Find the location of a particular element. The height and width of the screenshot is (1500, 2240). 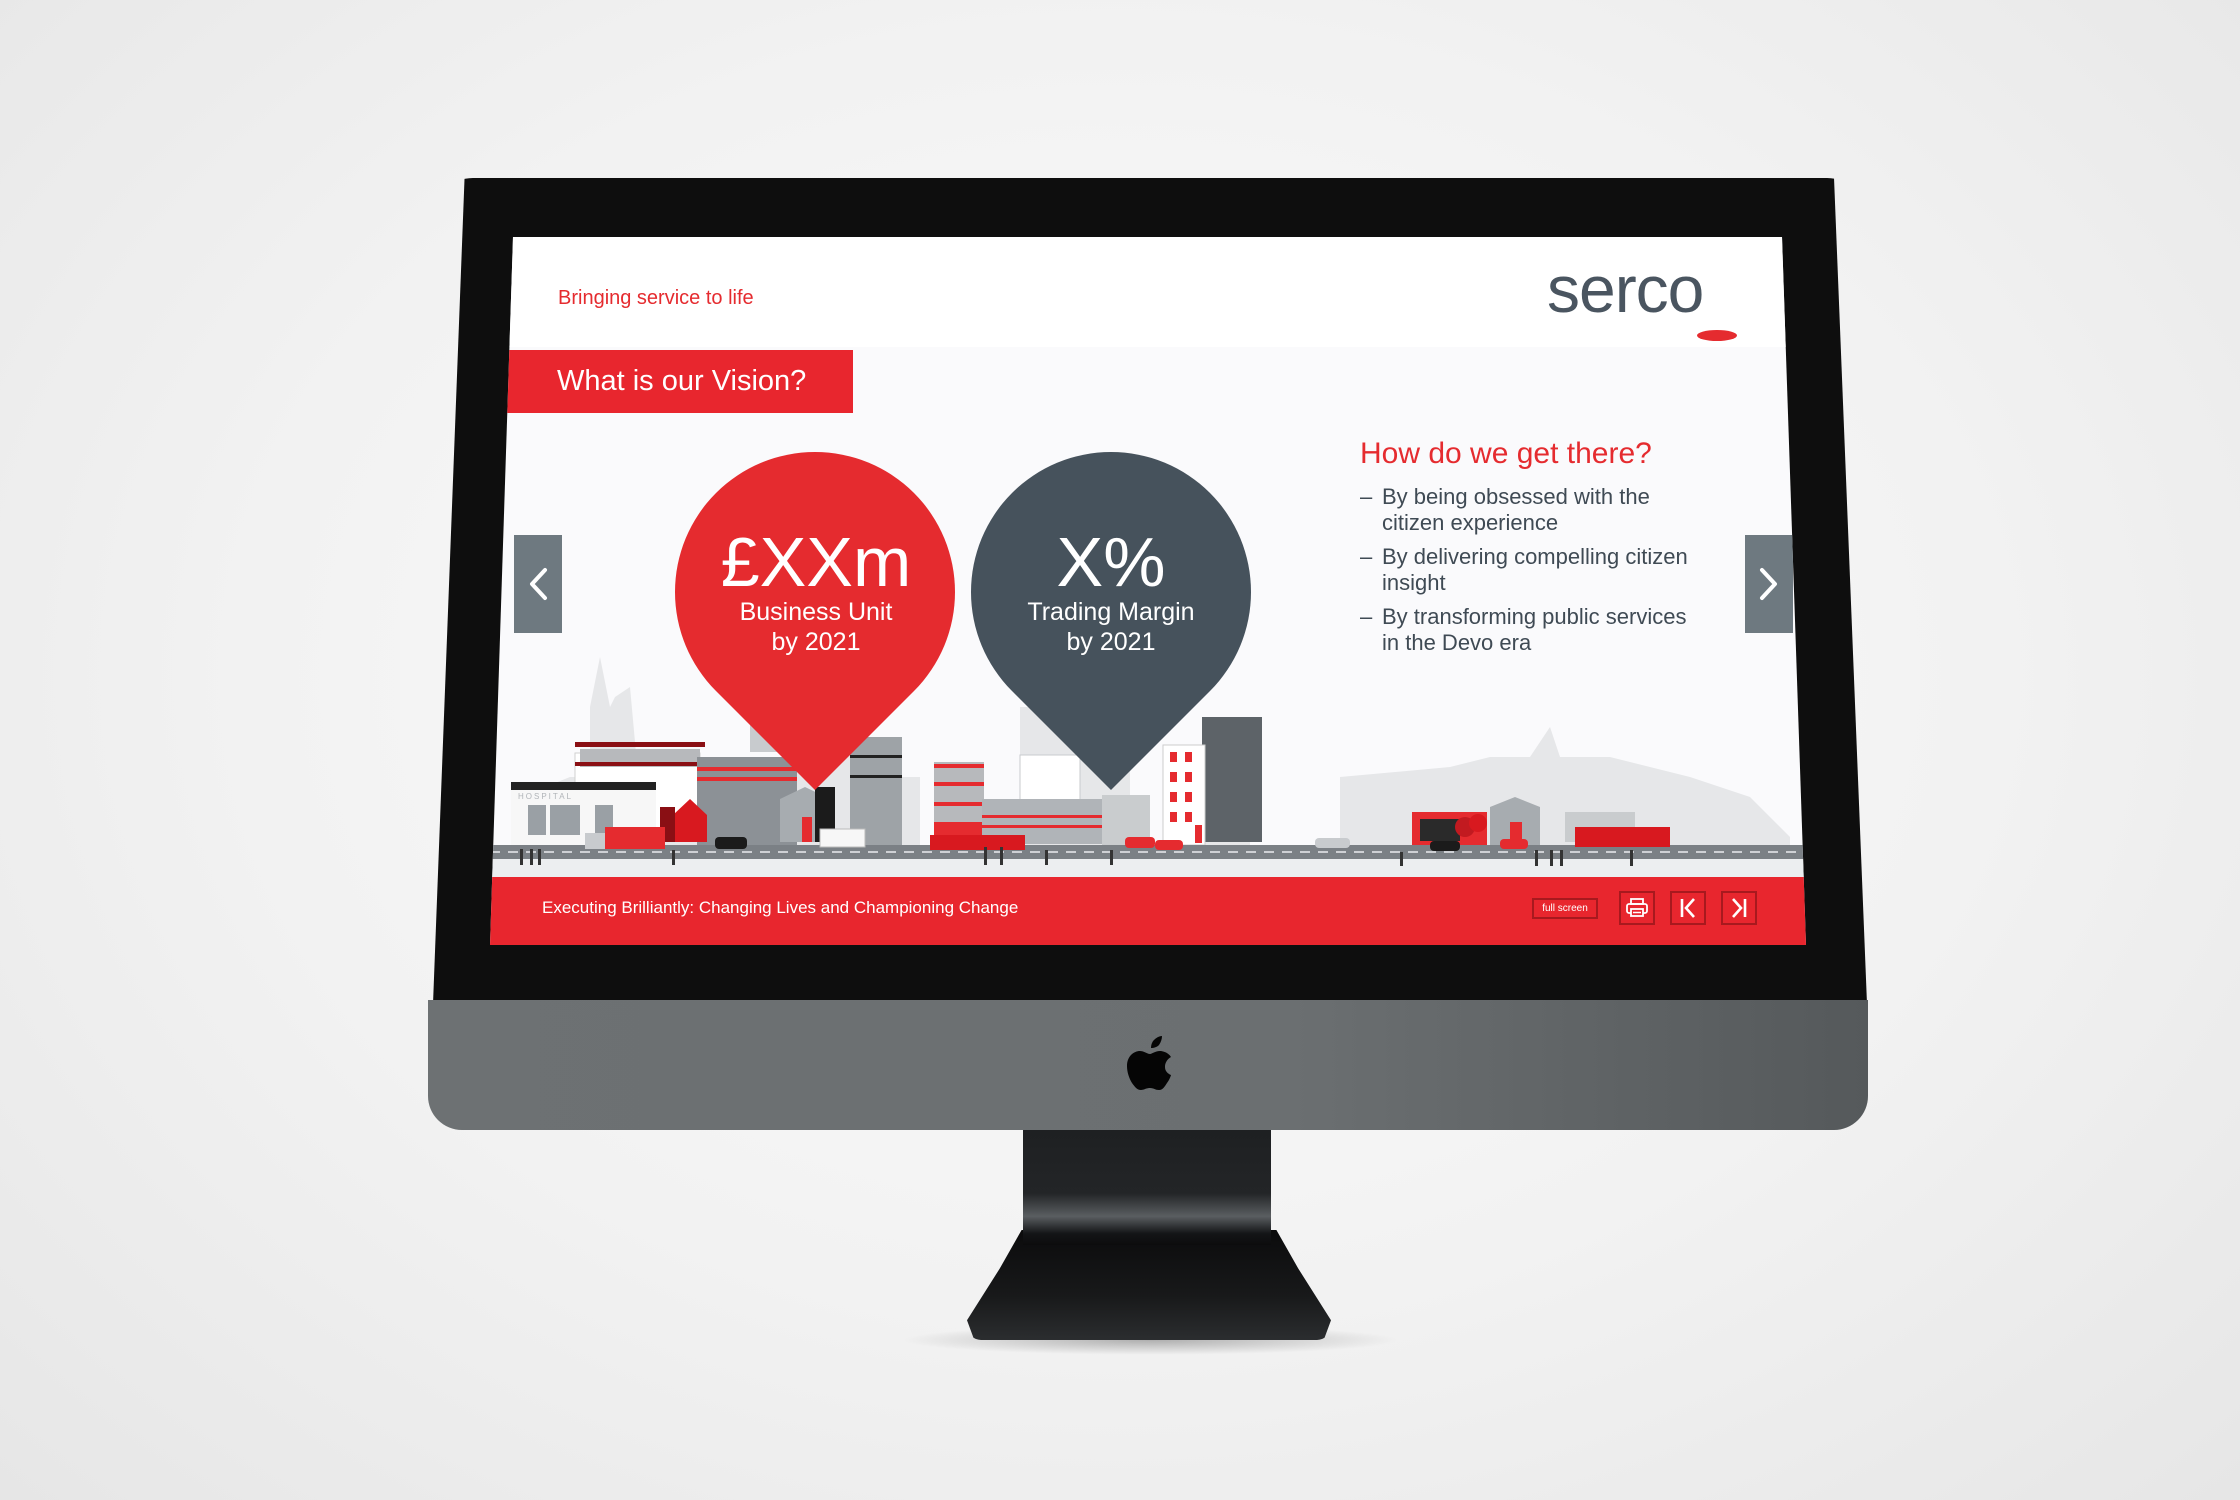

monitor-stand-base is located at coordinates (1149, 1285).